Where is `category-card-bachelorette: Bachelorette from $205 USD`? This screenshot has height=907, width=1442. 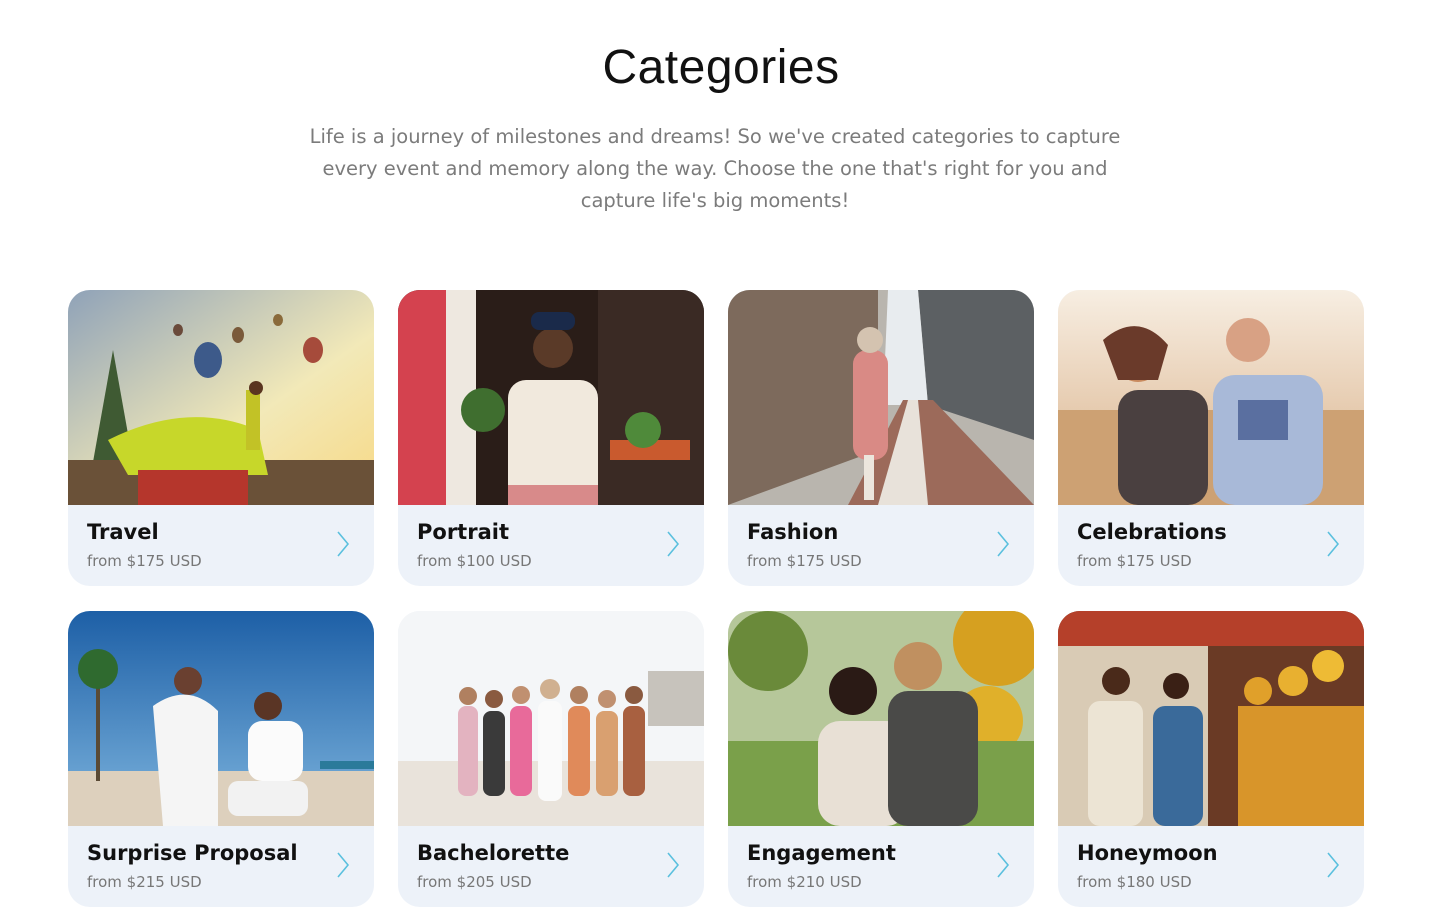 category-card-bachelorette: Bachelorette from $205 USD is located at coordinates (551, 759).